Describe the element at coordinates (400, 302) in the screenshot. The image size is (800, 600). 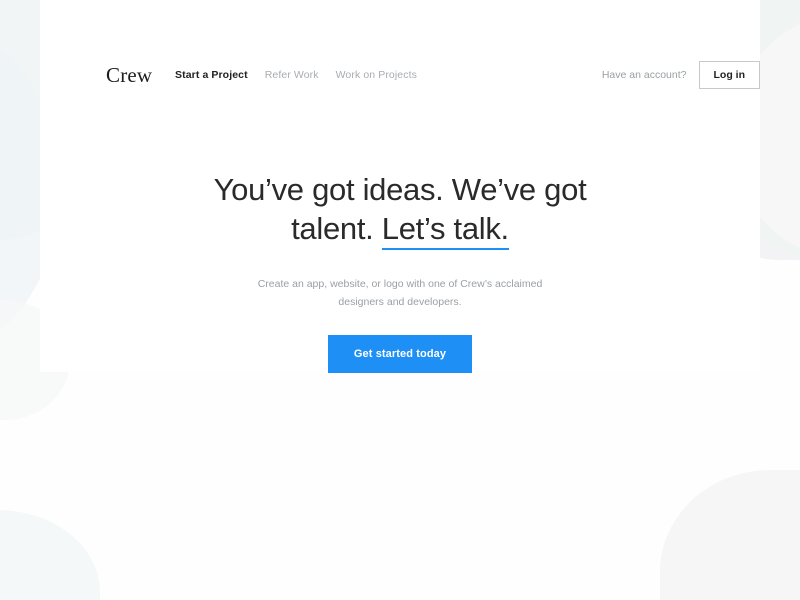
I see `hero-subtitle-line-2: designers and developers.` at that location.